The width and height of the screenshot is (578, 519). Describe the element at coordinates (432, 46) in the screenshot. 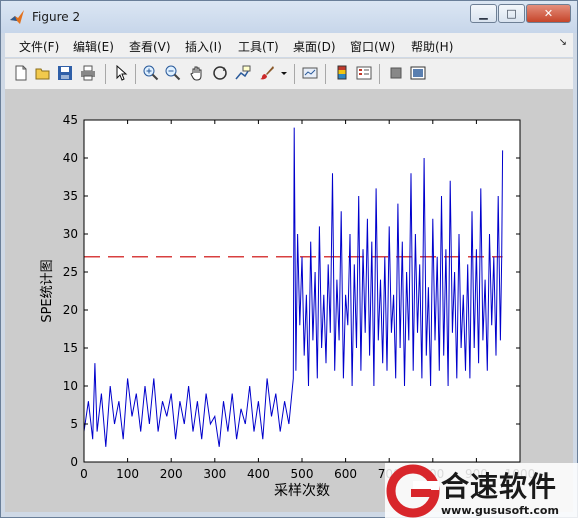

I see `menu-help: 帮助(H)` at that location.